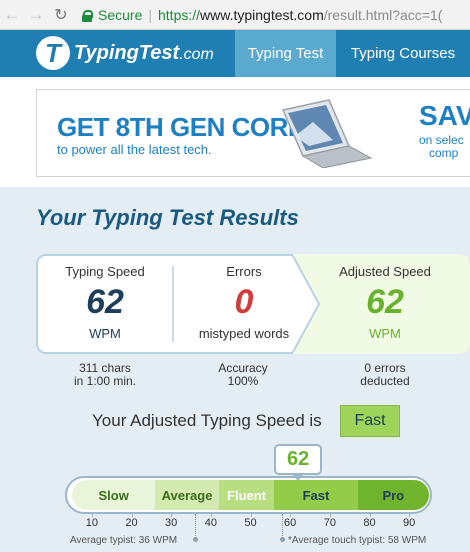 This screenshot has height=552, width=470. I want to click on errors-column: Errors 0 mistyped words, so click(244, 302).